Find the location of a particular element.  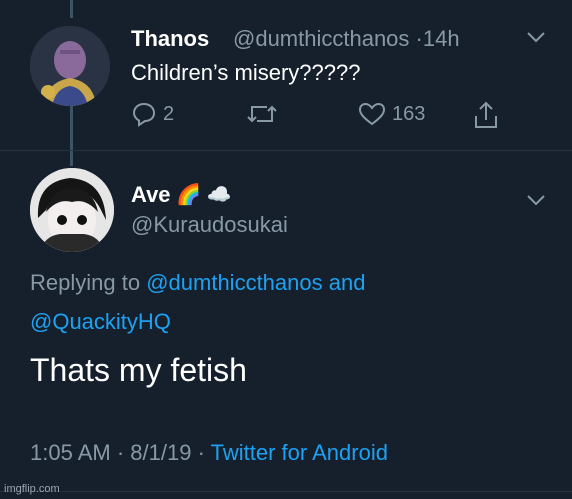

main-display-name: Ave is located at coordinates (151, 195).